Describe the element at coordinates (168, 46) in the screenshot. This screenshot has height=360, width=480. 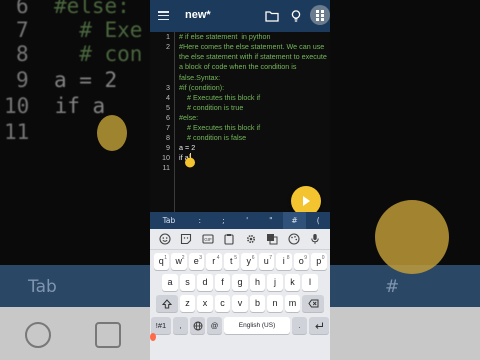
I see `line-number: 2` at that location.